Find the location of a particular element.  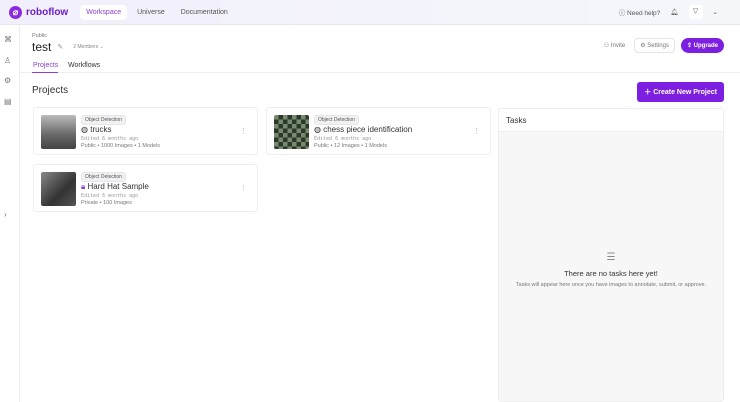

nav-universe: Universe is located at coordinates (151, 12).